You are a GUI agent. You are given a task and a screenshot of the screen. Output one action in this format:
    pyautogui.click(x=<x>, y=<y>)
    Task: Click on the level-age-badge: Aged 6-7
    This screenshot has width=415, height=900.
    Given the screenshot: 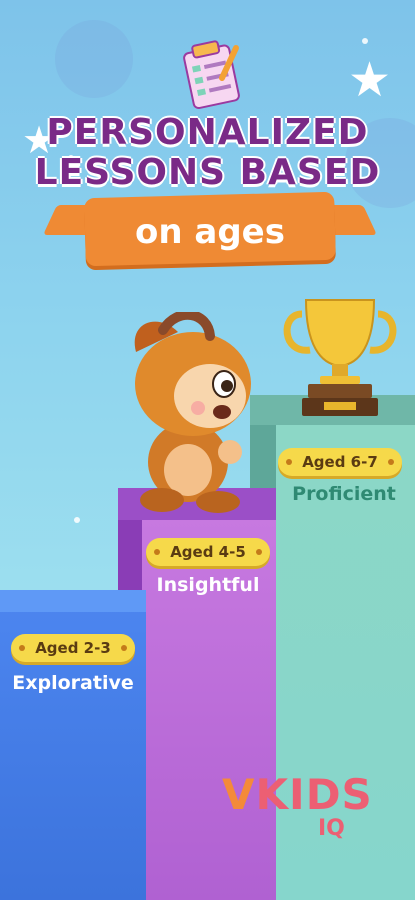 What is the action you would take?
    pyautogui.click(x=340, y=462)
    